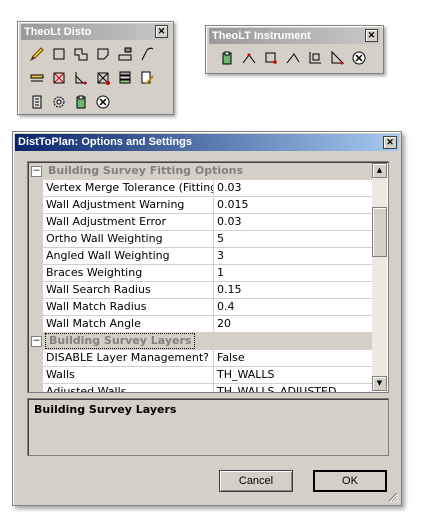 The height and width of the screenshot is (525, 421). I want to click on property-row: Braces Weighting 1, so click(201, 273).